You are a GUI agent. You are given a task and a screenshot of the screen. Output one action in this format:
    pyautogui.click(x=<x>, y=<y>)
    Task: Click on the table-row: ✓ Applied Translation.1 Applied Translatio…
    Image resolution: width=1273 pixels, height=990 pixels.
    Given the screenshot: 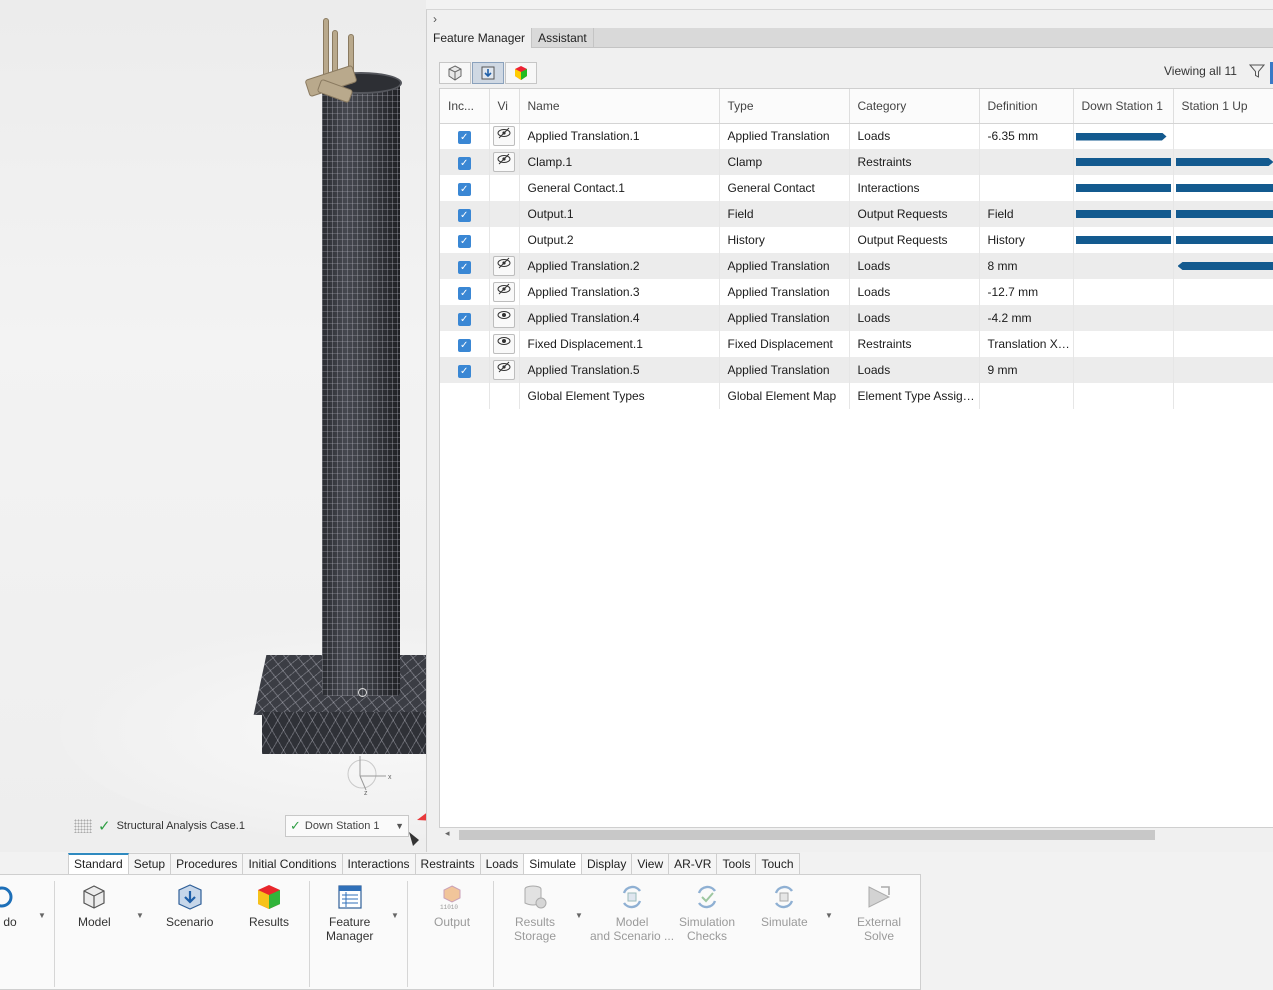 What is the action you would take?
    pyautogui.click(x=856, y=136)
    